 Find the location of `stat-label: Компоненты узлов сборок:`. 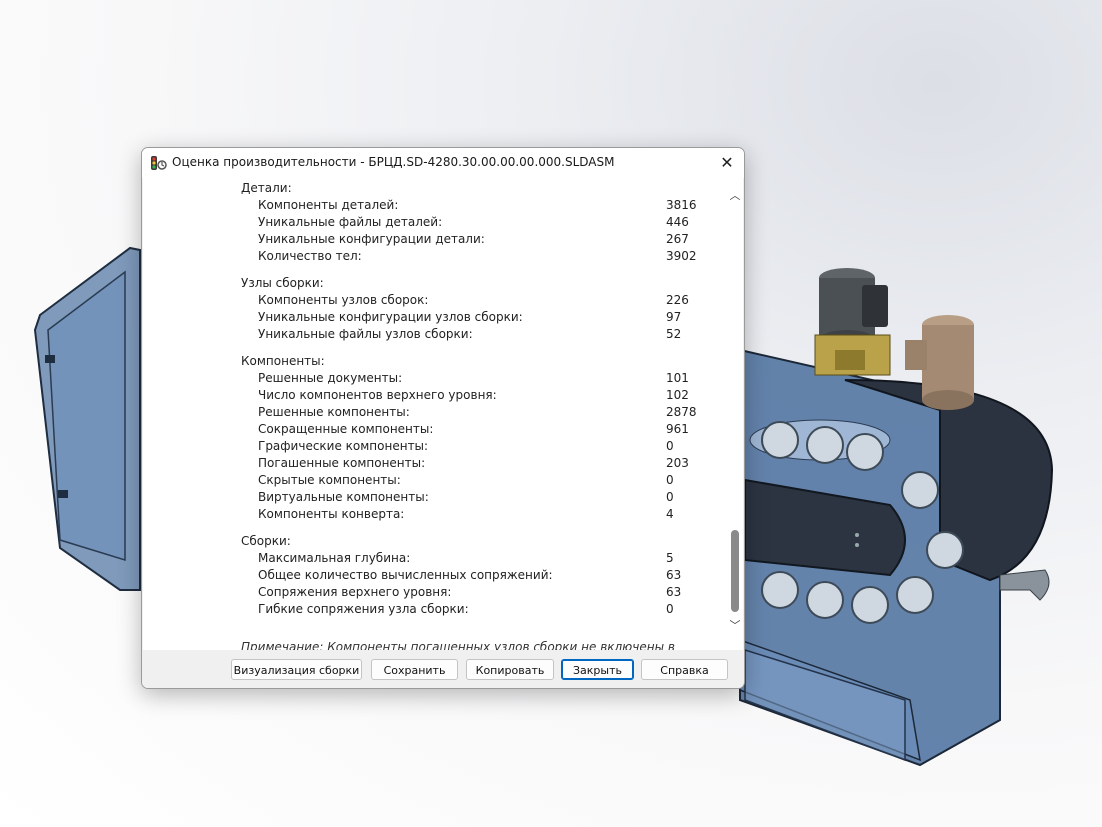

stat-label: Компоненты узлов сборок: is located at coordinates (343, 300).